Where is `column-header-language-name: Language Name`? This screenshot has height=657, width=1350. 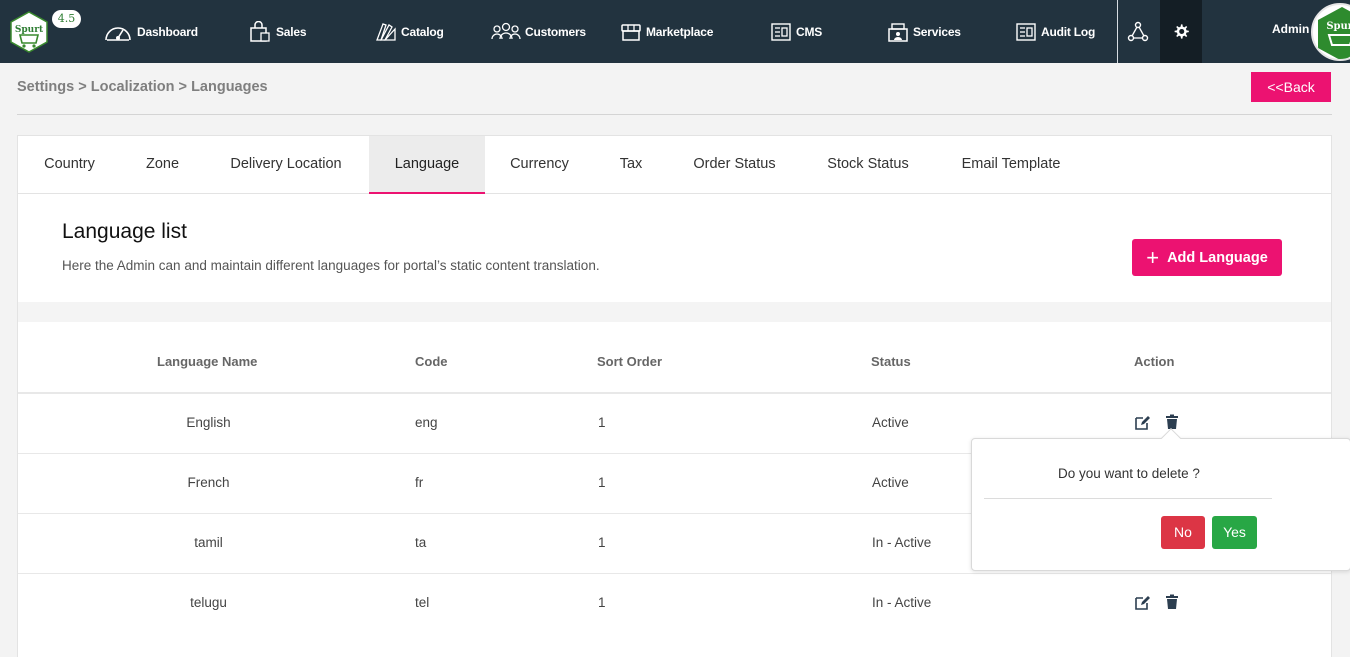
column-header-language-name: Language Name is located at coordinates (207, 361).